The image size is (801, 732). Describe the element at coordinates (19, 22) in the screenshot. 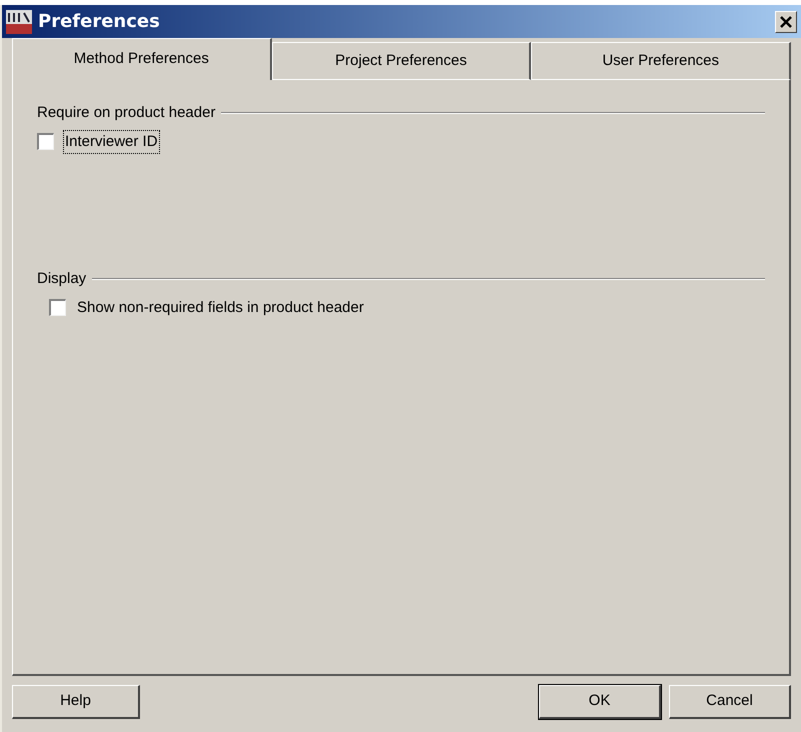

I see `app-logo-icon` at that location.